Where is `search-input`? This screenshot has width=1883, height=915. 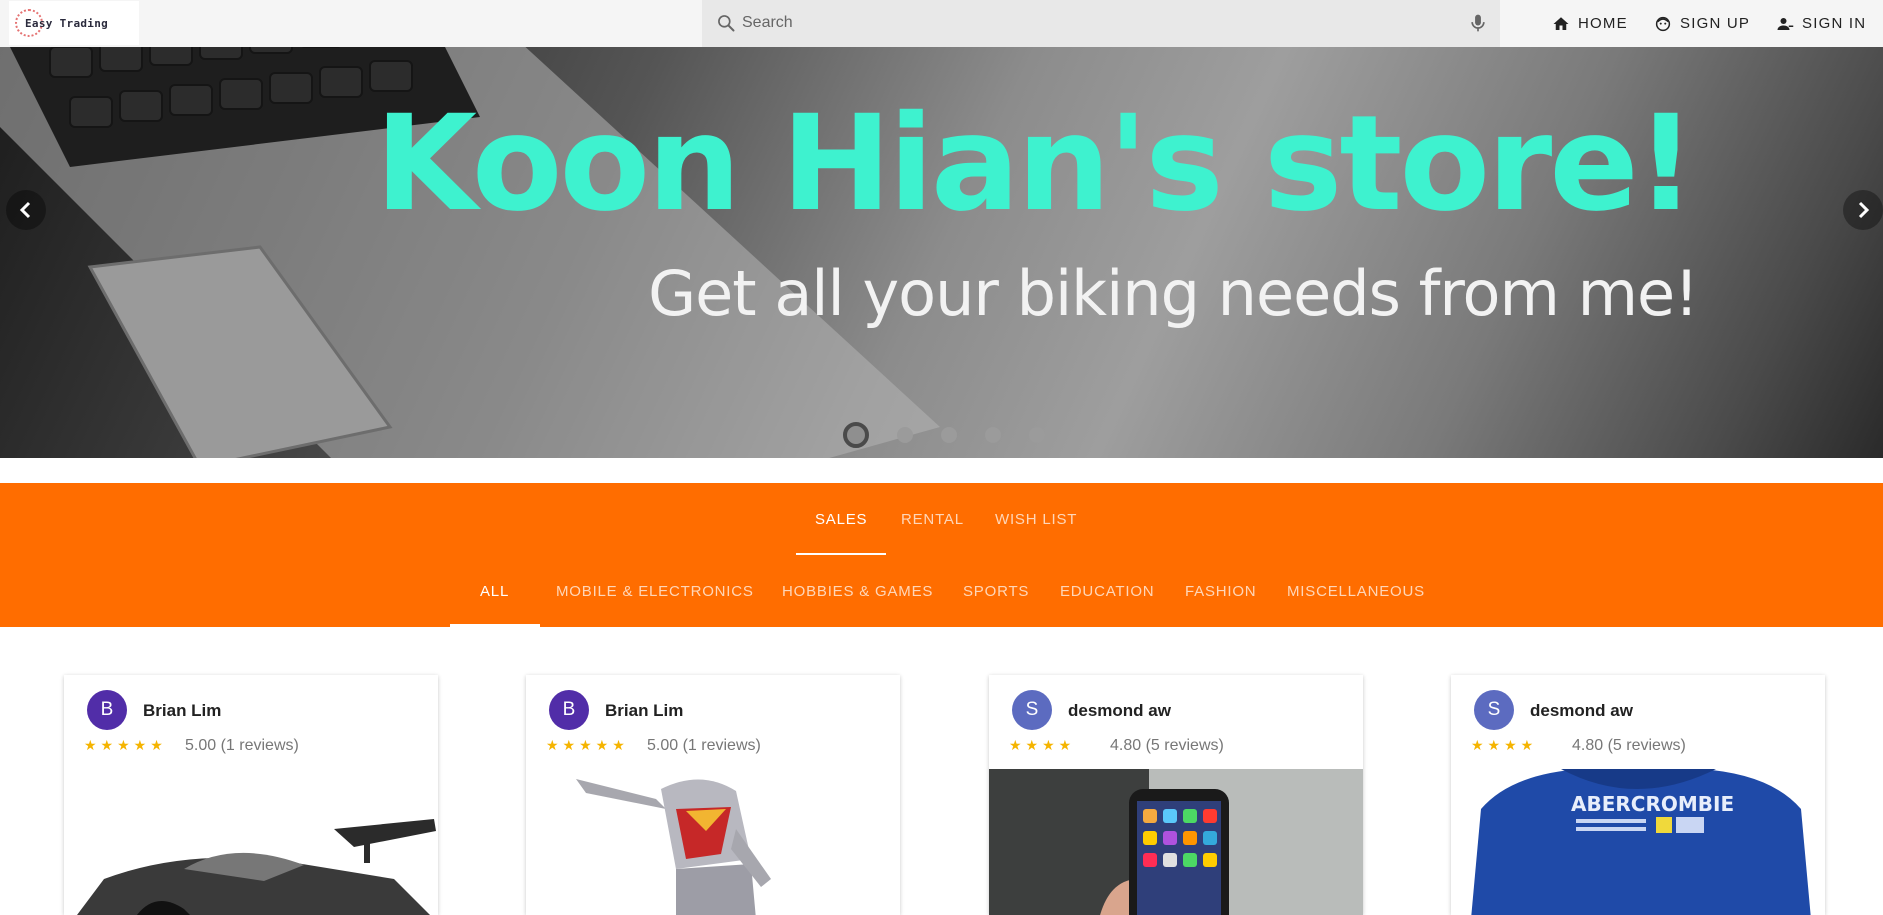
search-input is located at coordinates (1092, 23).